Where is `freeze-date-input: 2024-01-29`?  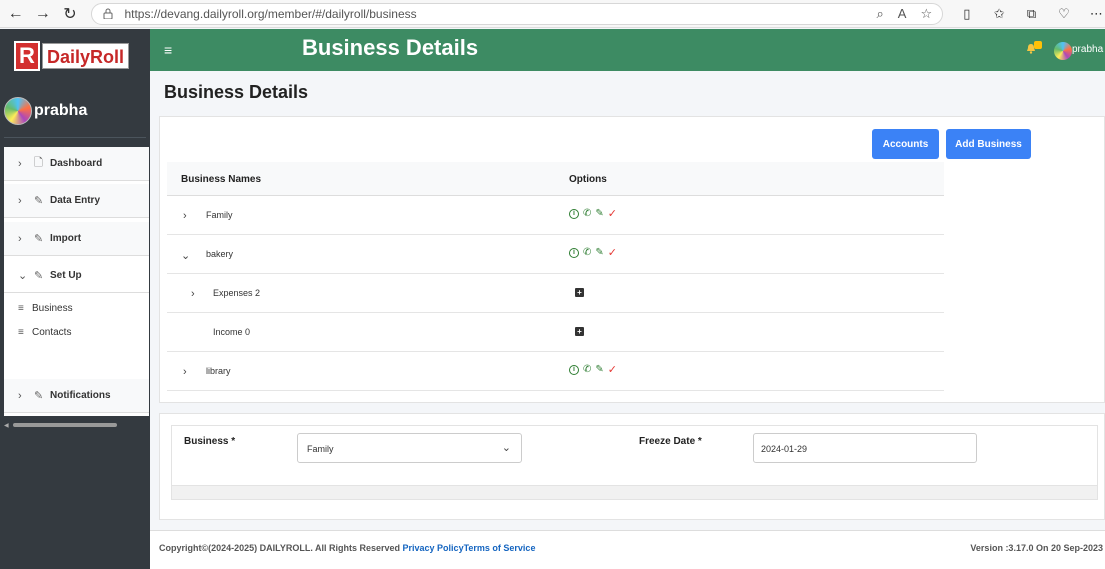 freeze-date-input: 2024-01-29 is located at coordinates (865, 448).